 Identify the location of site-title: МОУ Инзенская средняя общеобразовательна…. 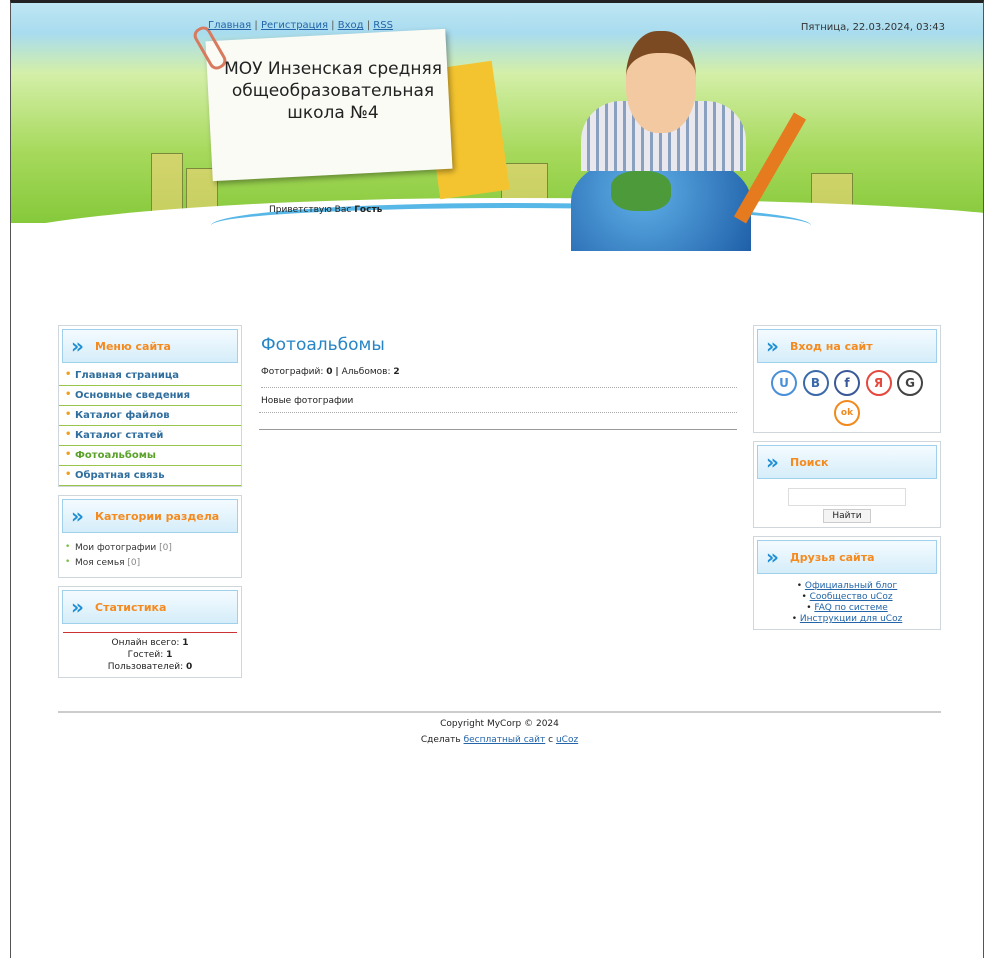
(333, 91).